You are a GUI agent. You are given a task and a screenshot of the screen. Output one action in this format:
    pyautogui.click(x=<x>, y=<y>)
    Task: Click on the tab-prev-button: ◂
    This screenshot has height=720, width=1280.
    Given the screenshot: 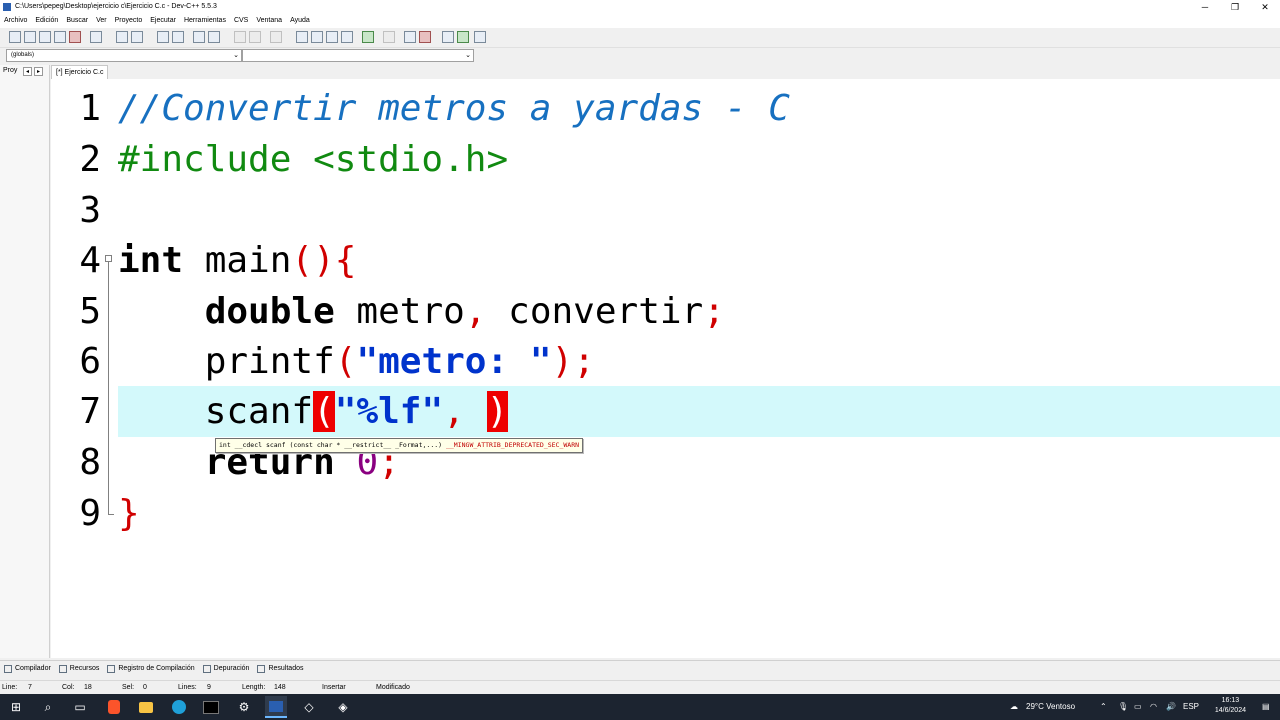 What is the action you would take?
    pyautogui.click(x=27, y=71)
    